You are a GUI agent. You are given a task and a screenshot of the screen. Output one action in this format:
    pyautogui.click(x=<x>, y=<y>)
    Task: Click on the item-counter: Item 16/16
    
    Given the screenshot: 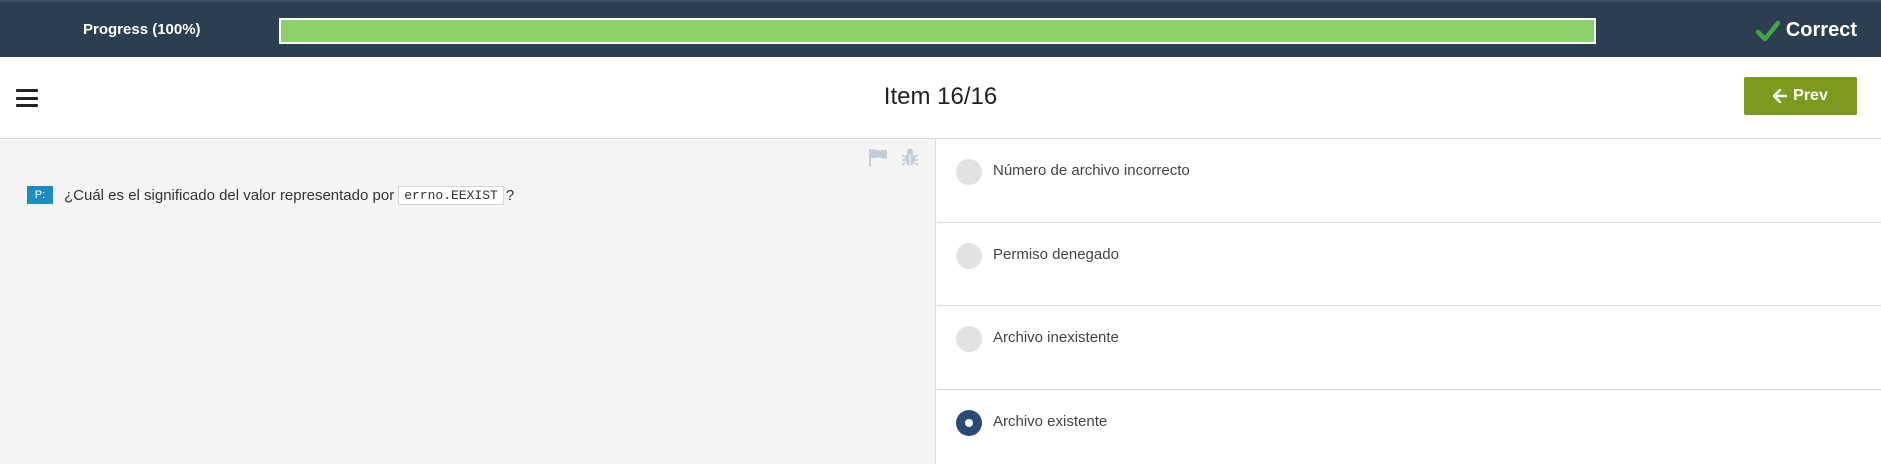 What is the action you would take?
    pyautogui.click(x=940, y=97)
    